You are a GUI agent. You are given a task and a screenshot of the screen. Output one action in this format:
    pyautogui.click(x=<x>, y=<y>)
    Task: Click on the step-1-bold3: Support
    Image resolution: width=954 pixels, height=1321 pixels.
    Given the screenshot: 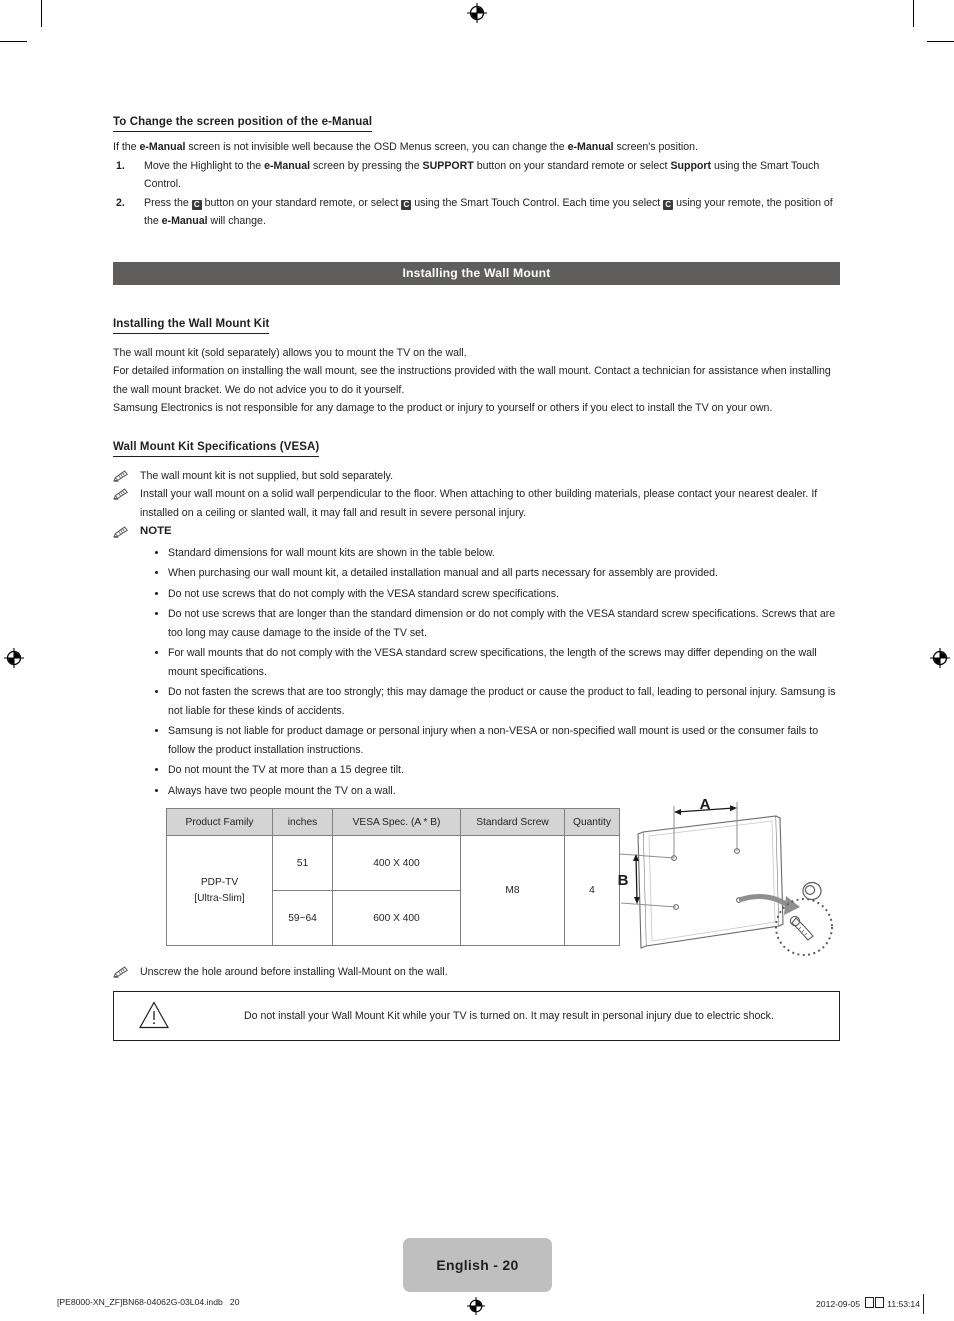 What is the action you would take?
    pyautogui.click(x=691, y=165)
    